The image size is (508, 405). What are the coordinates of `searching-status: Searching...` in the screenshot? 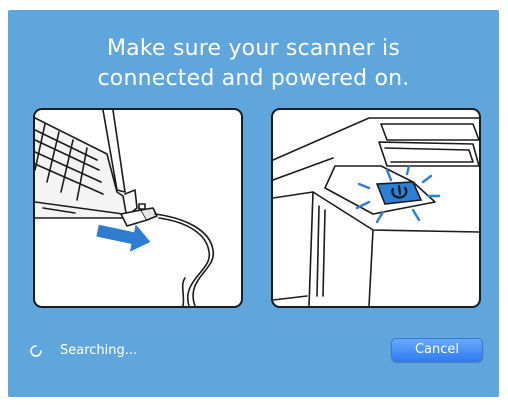 It's located at (99, 350).